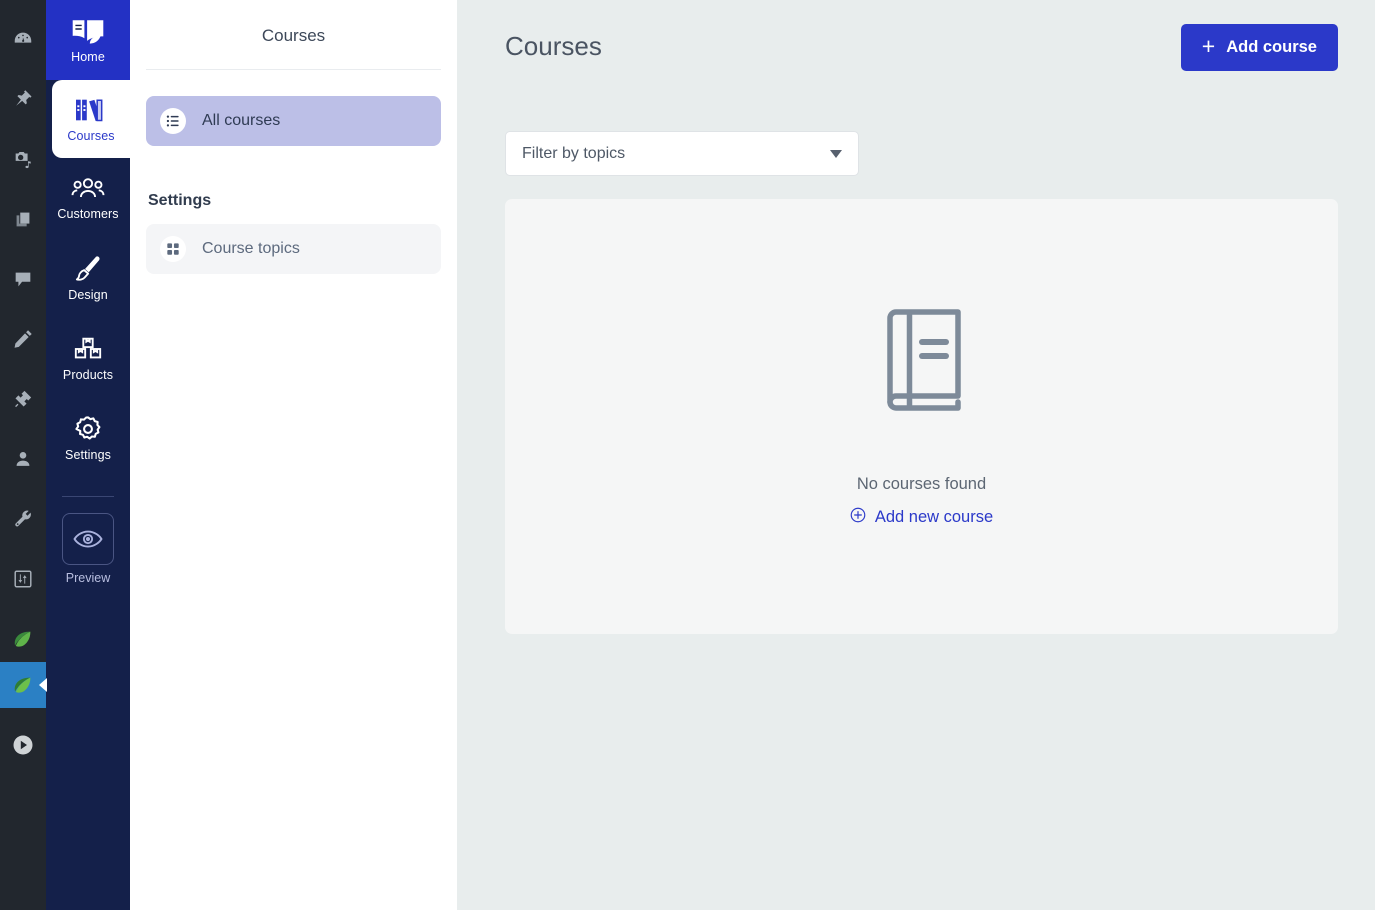 The image size is (1375, 910). What do you see at coordinates (23, 519) in the screenshot?
I see `tools-icon` at bounding box center [23, 519].